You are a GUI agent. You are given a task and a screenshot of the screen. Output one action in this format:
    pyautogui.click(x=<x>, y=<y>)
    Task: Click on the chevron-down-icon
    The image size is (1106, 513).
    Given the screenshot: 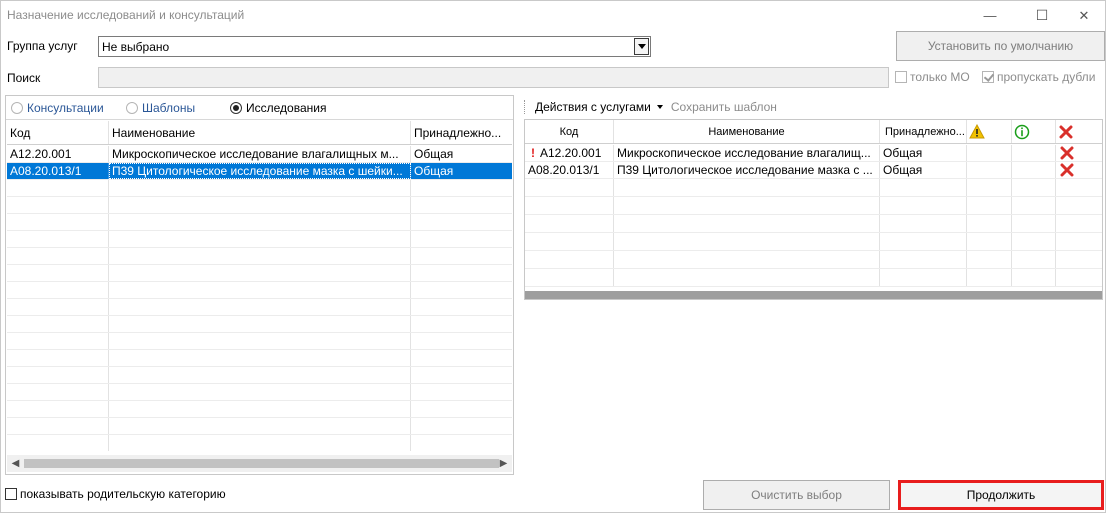 What is the action you would take?
    pyautogui.click(x=641, y=46)
    